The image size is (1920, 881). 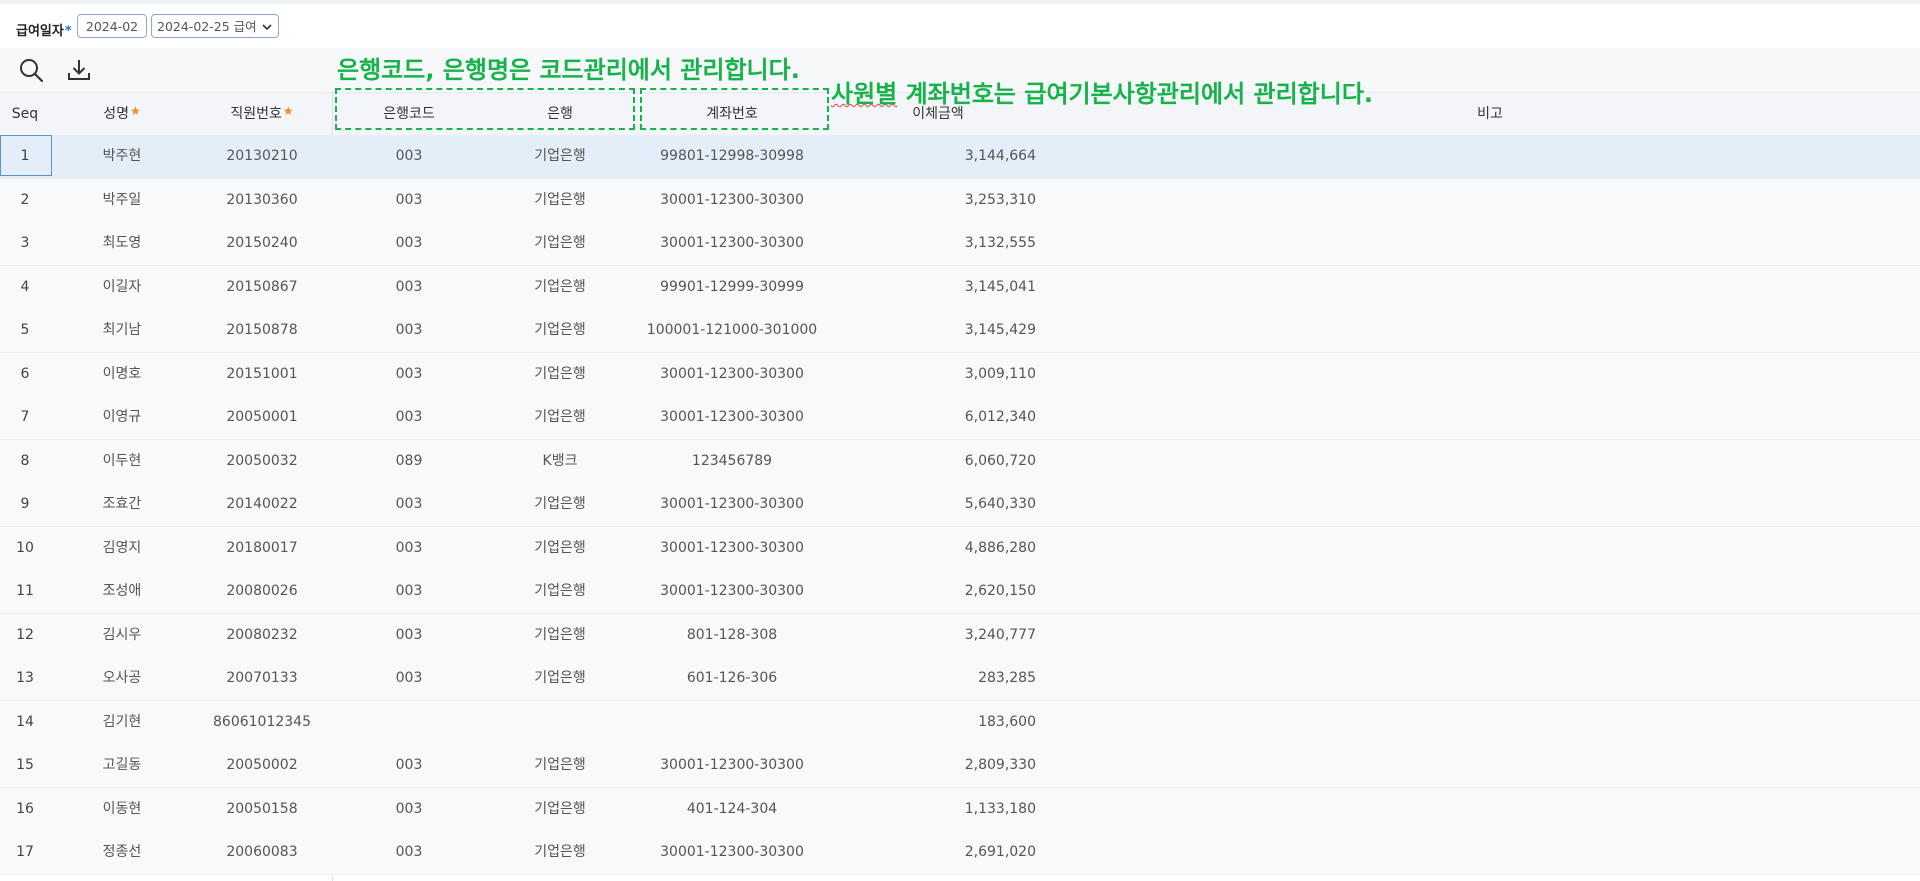 What do you see at coordinates (262, 504) in the screenshot?
I see `cell-emp-no: 20140022` at bounding box center [262, 504].